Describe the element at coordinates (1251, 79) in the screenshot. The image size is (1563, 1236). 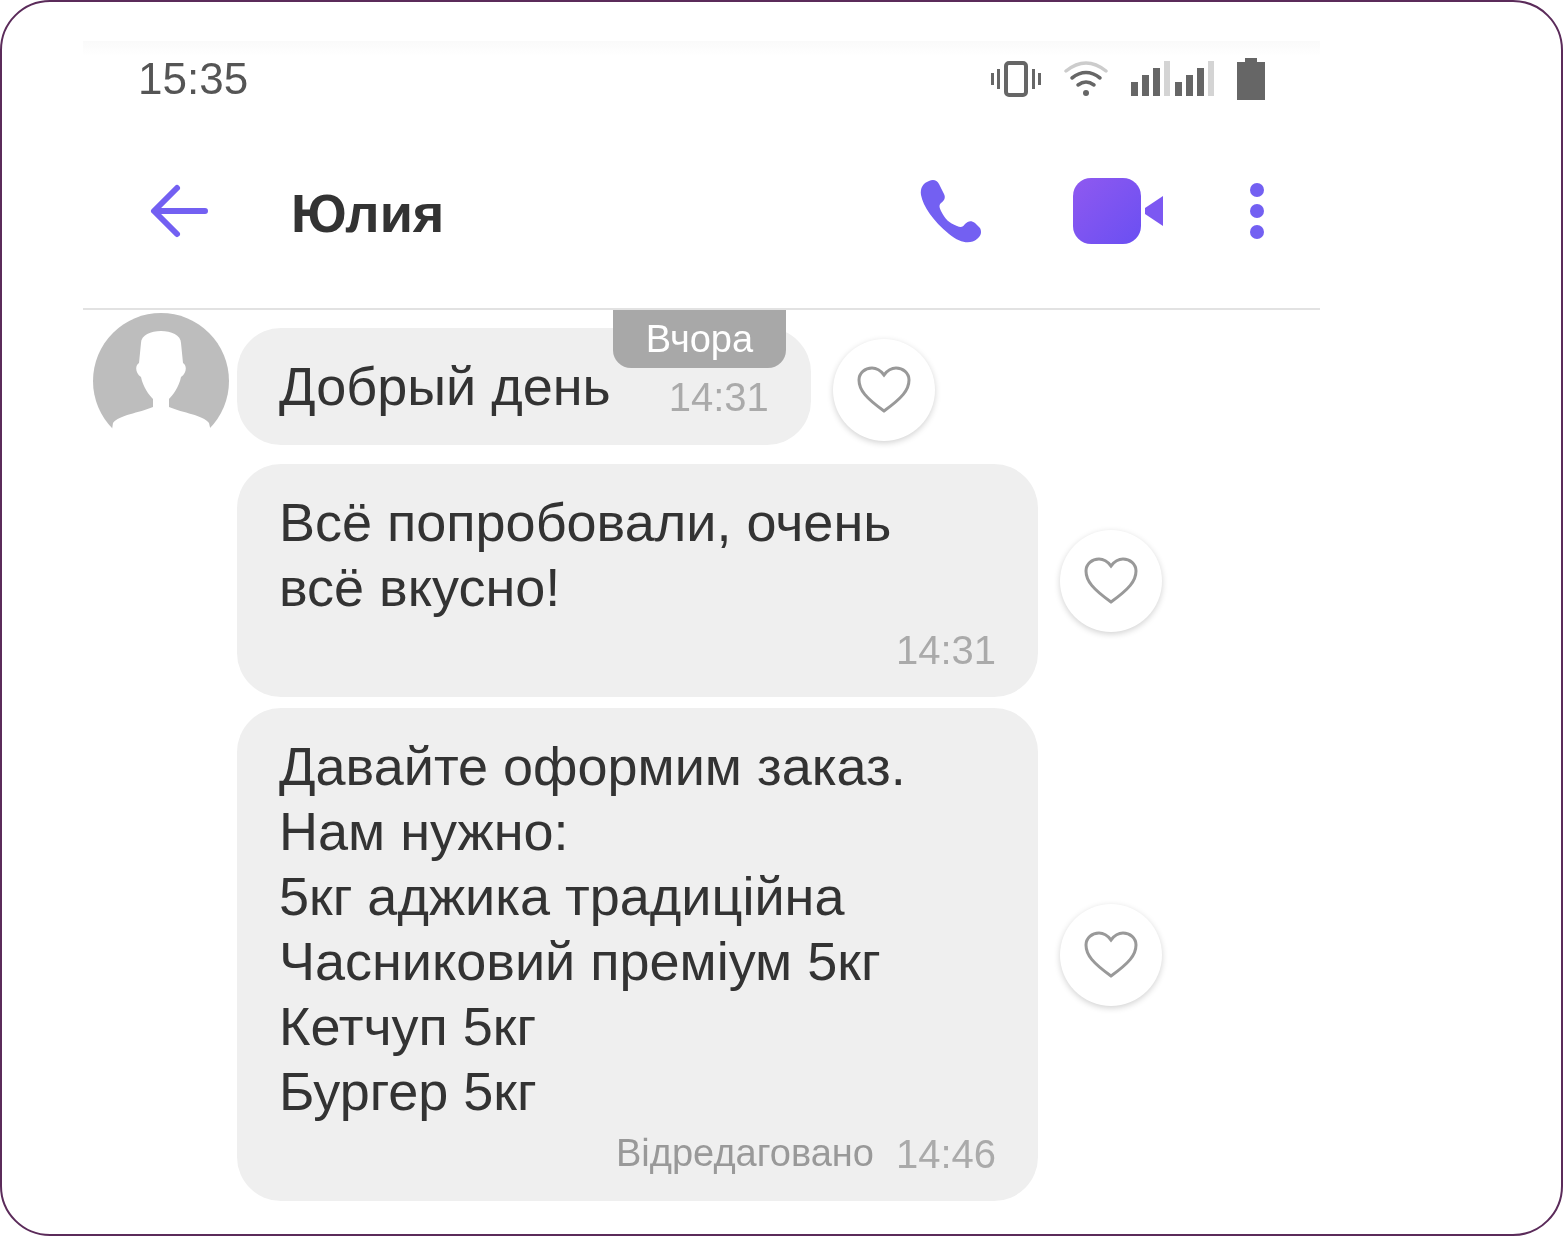
I see `battery-icon` at that location.